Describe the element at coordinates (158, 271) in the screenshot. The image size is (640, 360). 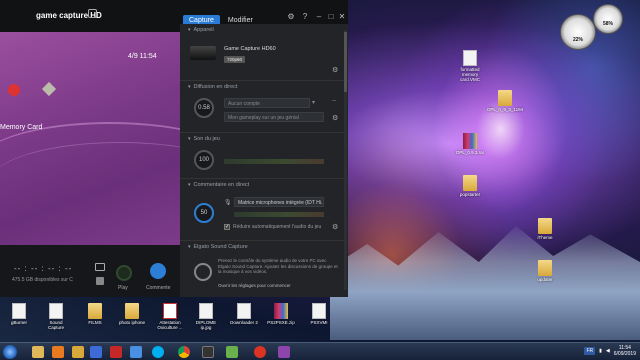
I see `commentary-button` at that location.